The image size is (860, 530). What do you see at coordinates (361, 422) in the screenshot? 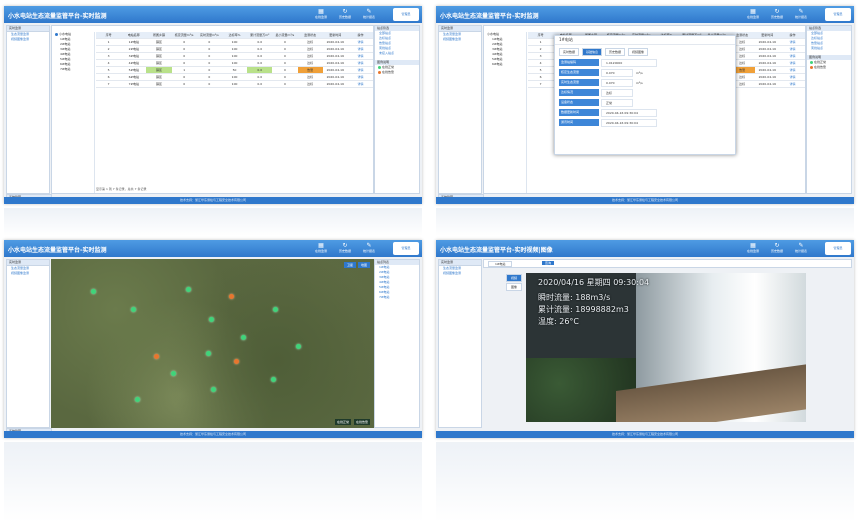
I see `legend-alarm: 在线告警` at bounding box center [361, 422].